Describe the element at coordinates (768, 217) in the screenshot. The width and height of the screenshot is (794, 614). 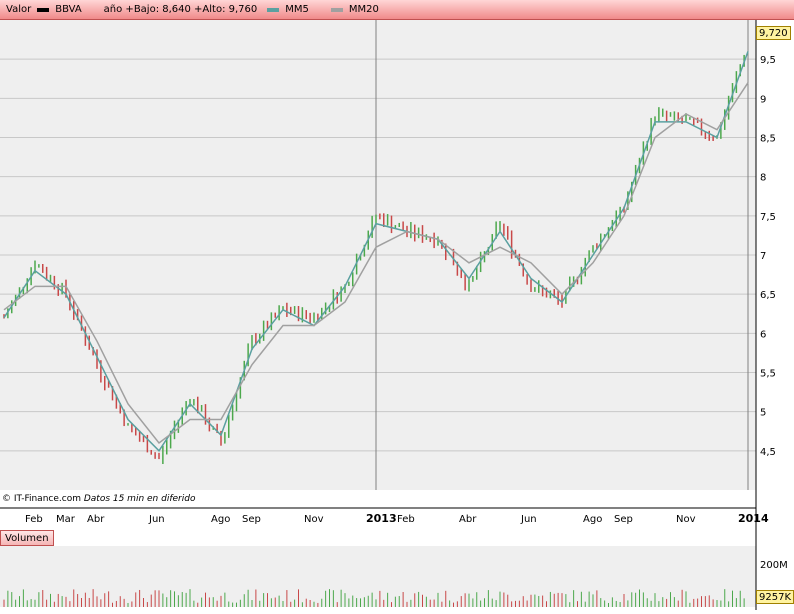
I see `y-tick-label: 7,5` at that location.